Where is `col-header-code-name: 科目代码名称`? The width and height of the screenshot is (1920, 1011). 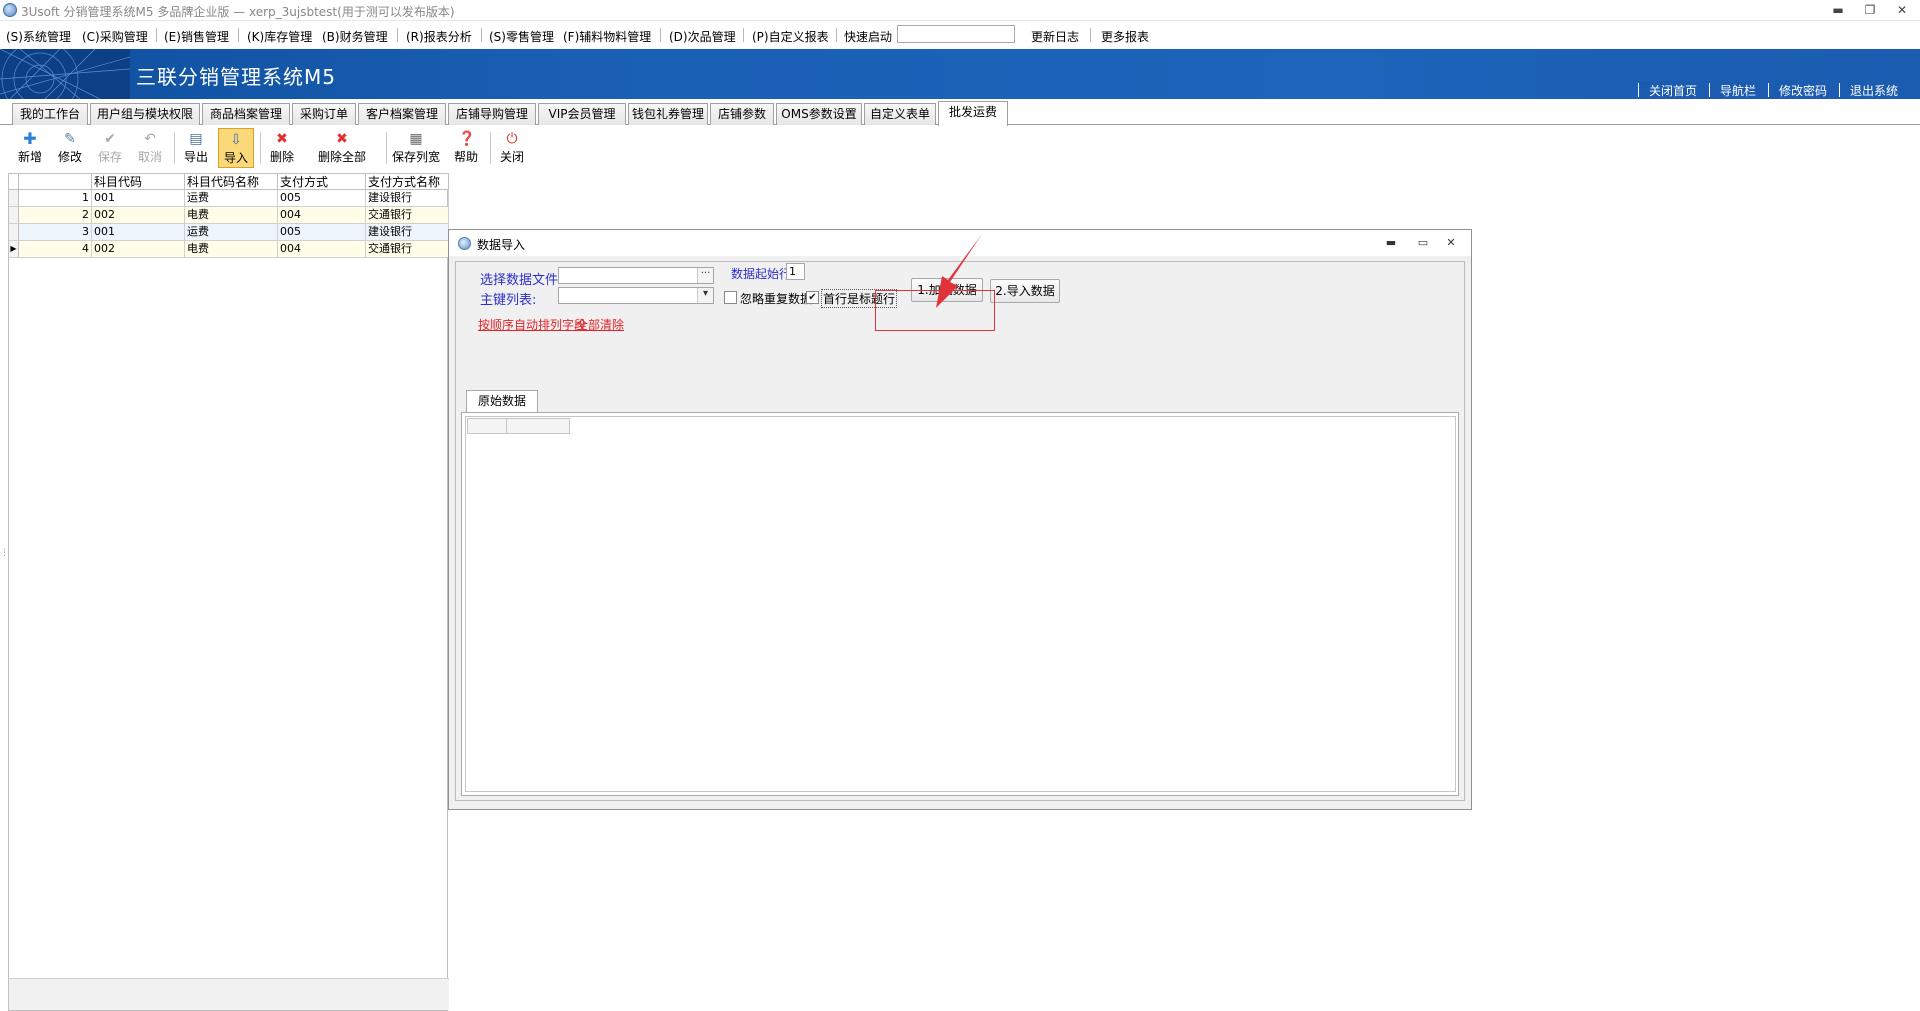
col-header-code-name: 科目代码名称 is located at coordinates (231, 182).